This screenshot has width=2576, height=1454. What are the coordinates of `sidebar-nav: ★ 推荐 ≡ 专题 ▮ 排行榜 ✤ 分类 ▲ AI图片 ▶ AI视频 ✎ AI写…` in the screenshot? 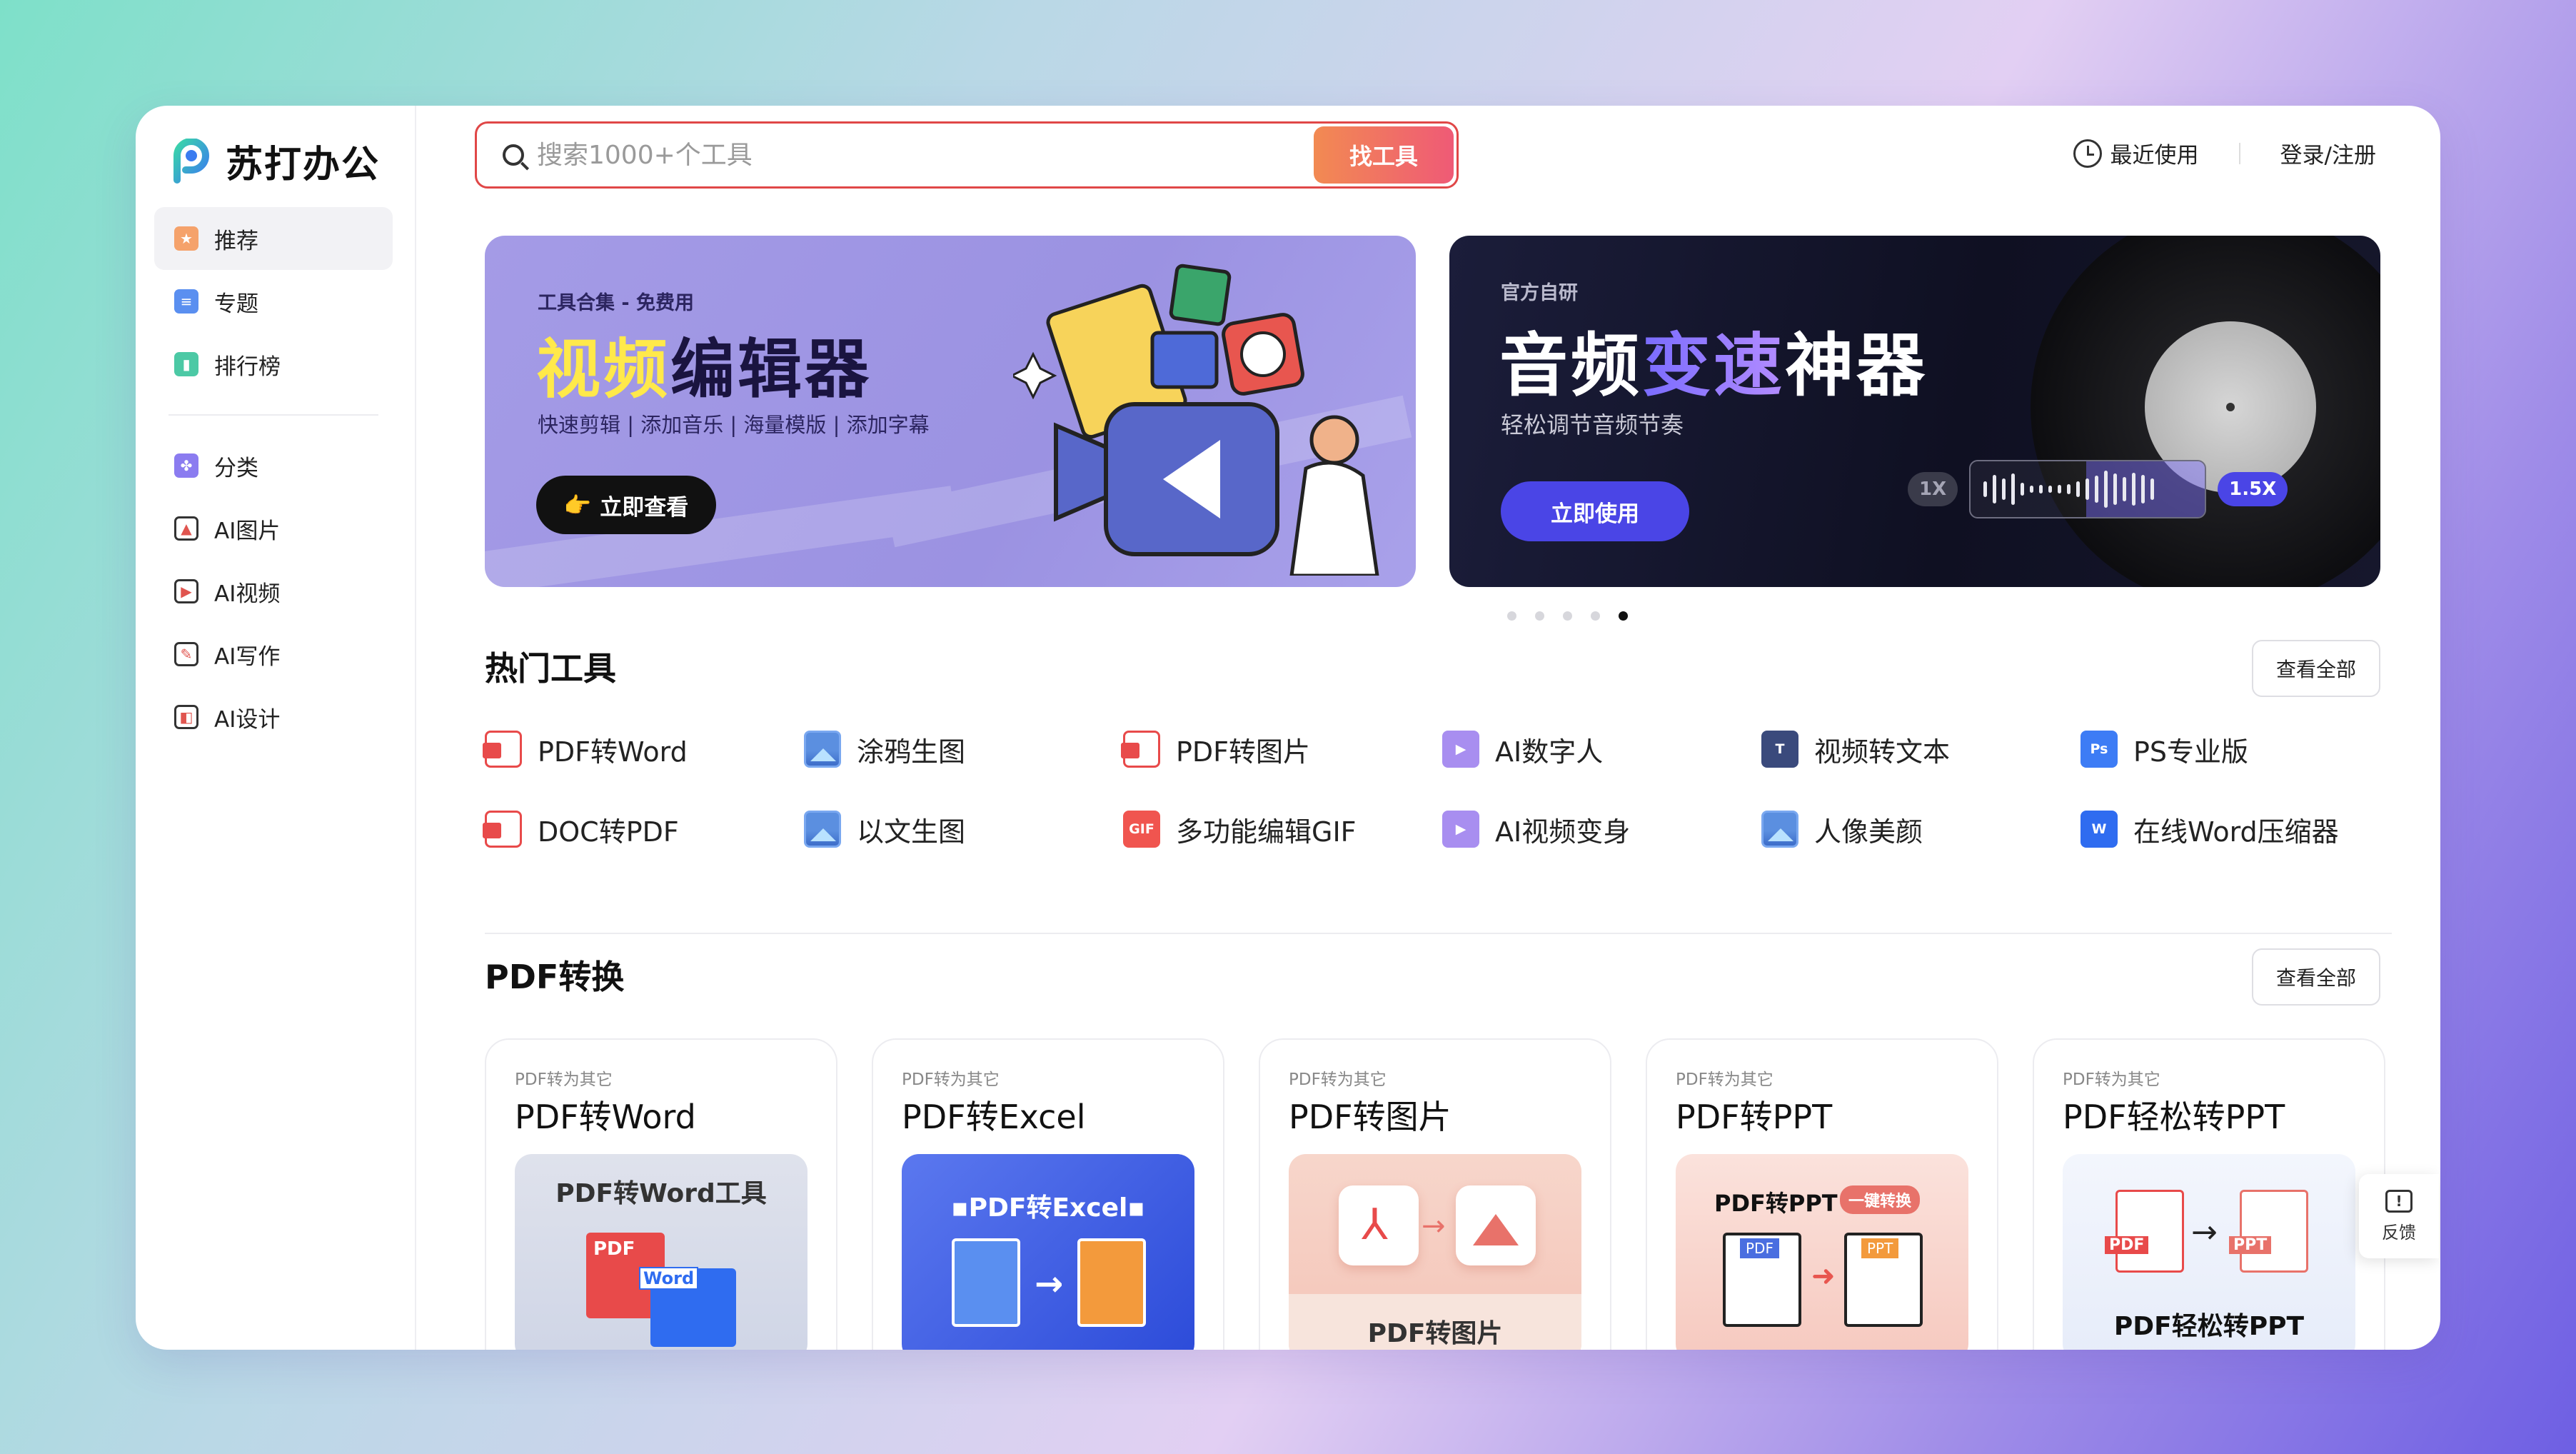 It's located at (273, 478).